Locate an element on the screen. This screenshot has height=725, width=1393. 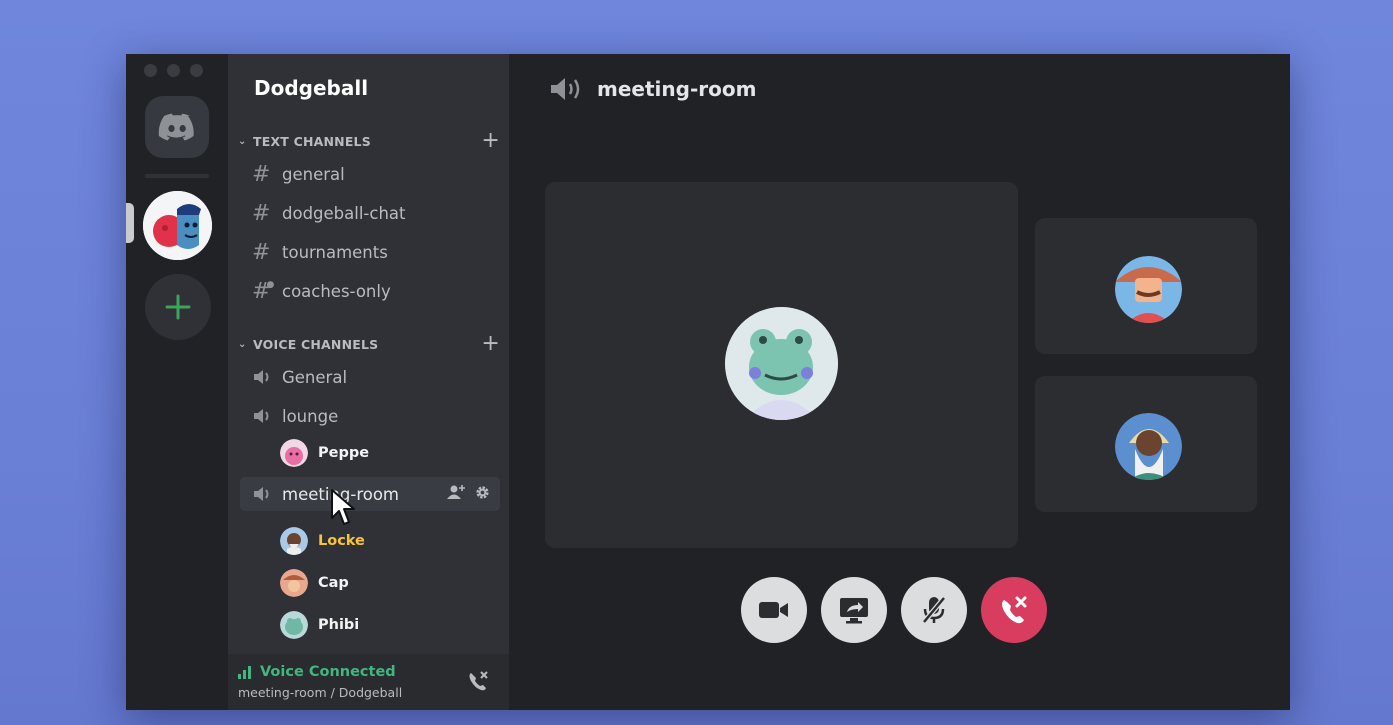
selected-server-indicator is located at coordinates (130, 223).